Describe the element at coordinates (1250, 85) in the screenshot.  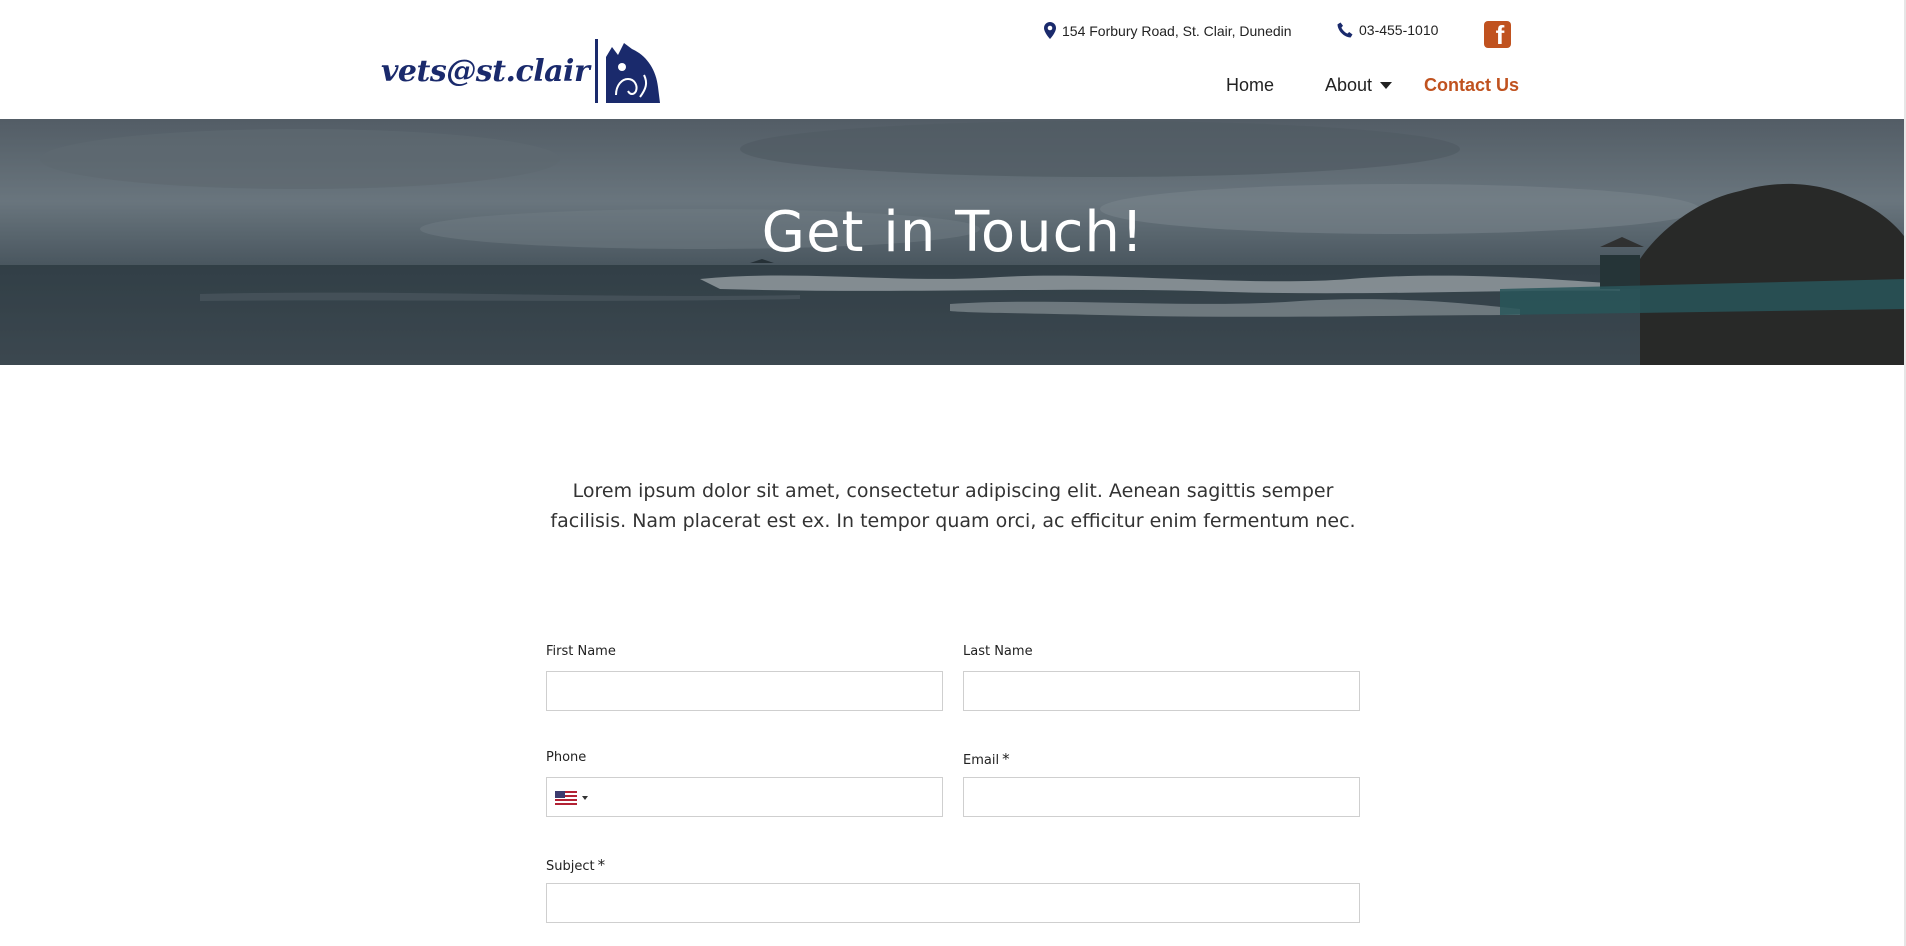
I see `nav-home: Home` at that location.